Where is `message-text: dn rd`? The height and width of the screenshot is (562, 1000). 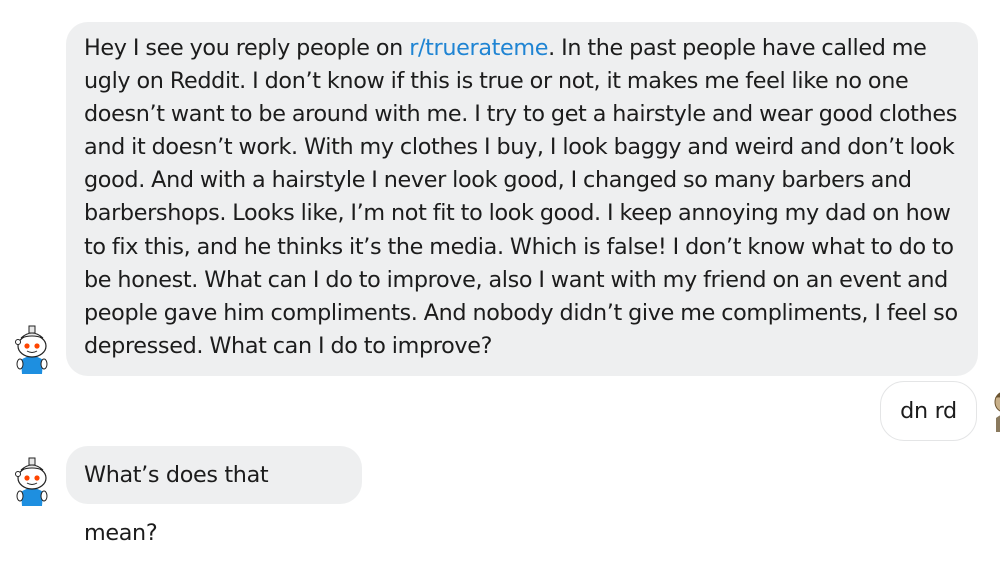
message-text: dn rd is located at coordinates (928, 411).